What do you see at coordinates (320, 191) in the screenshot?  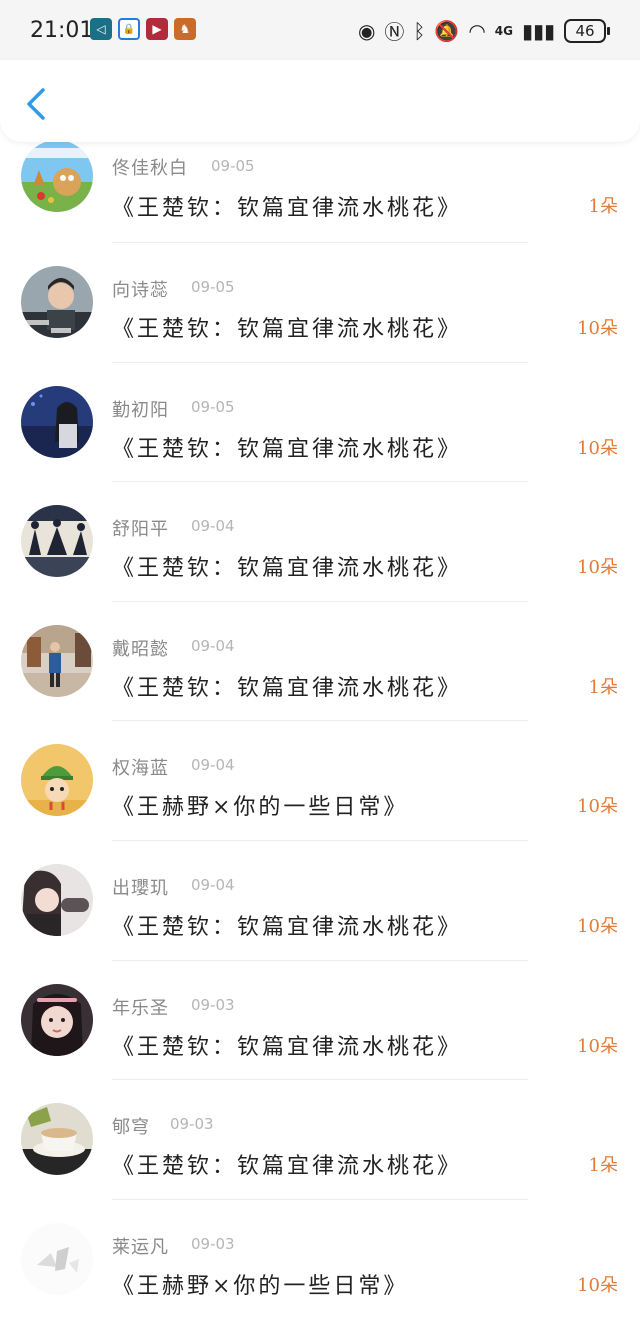 I see `list-item: 佟佳秋白 09-05 《王楚钦：钦篇宜律流水桃花》 1朵` at bounding box center [320, 191].